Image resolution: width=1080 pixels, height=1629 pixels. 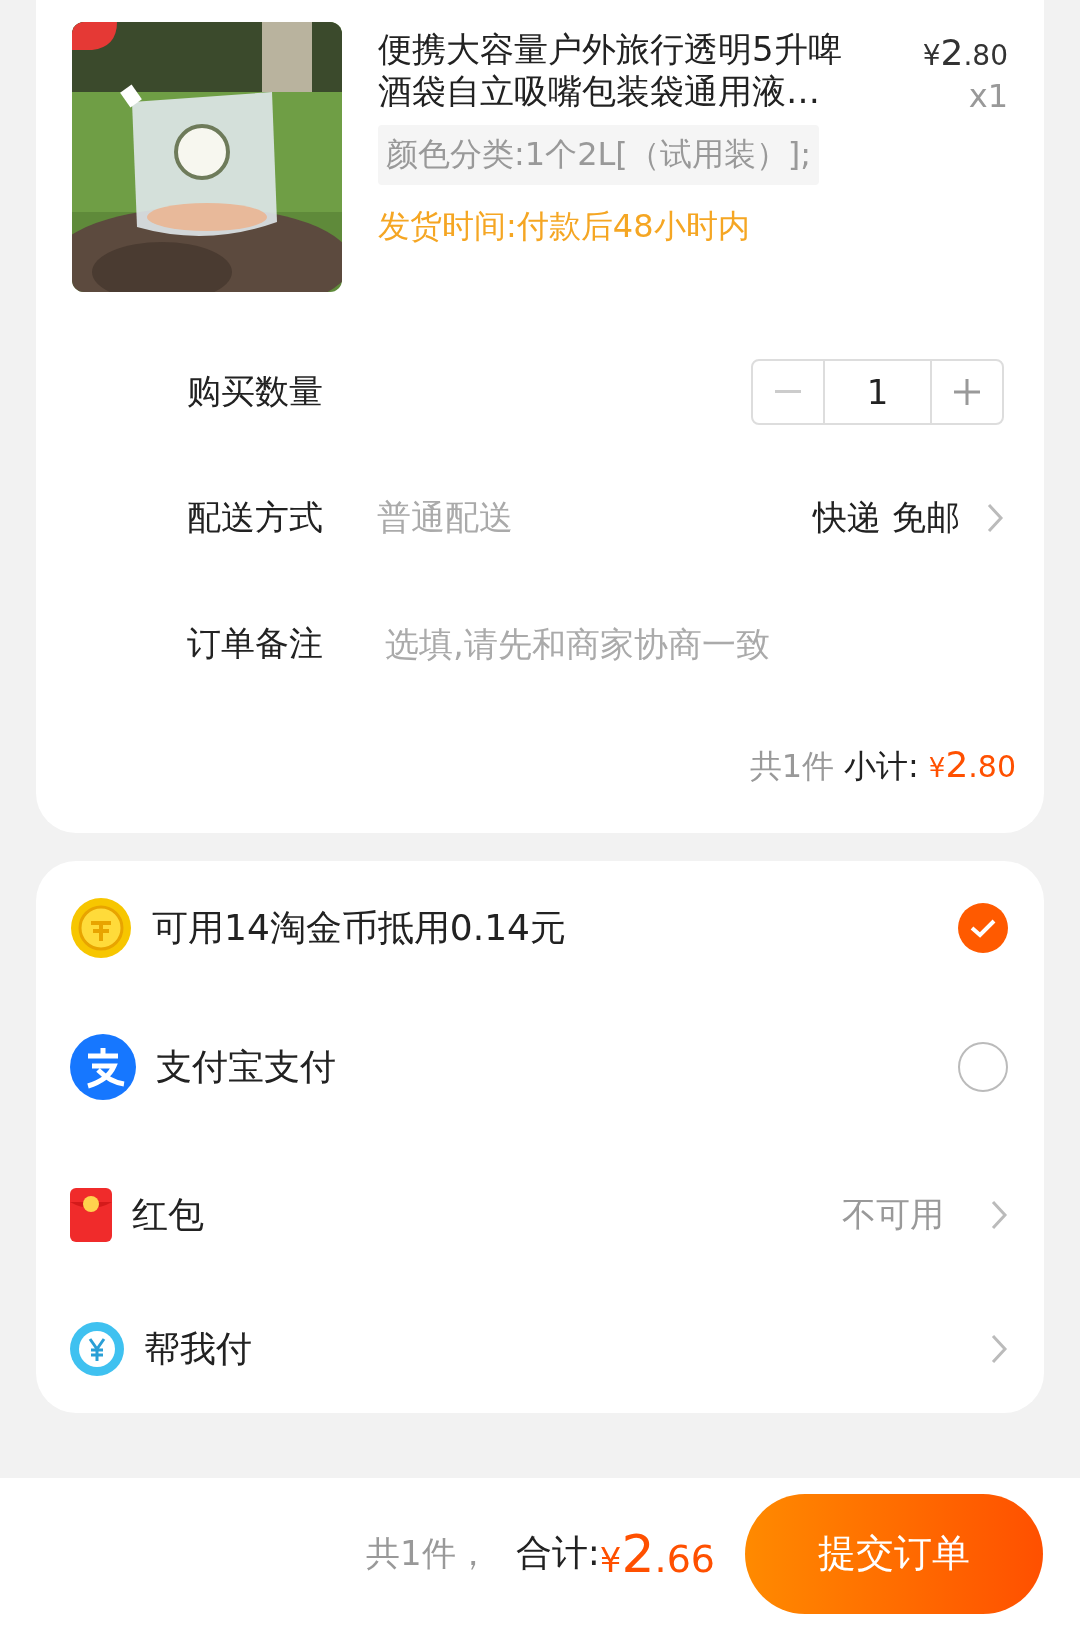 What do you see at coordinates (359, 927) in the screenshot?
I see `payment-label: 可用14淘金币抵用0.14元` at bounding box center [359, 927].